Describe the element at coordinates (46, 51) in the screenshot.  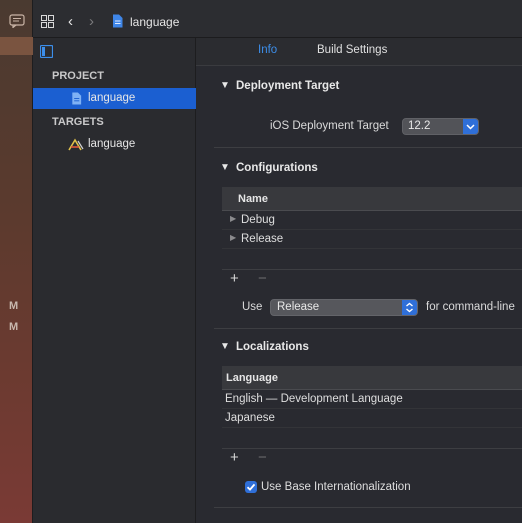
I see `sidebar-toggle-icon` at that location.